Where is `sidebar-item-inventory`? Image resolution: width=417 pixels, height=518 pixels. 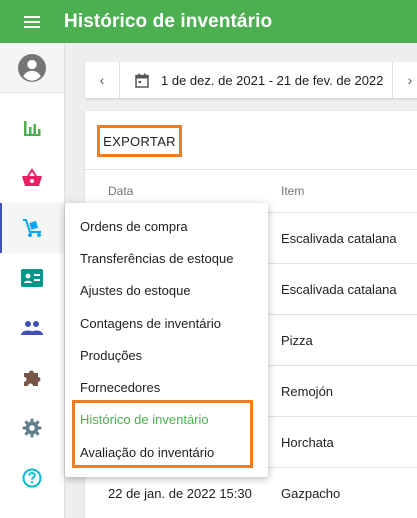
sidebar-item-inventory is located at coordinates (32, 228).